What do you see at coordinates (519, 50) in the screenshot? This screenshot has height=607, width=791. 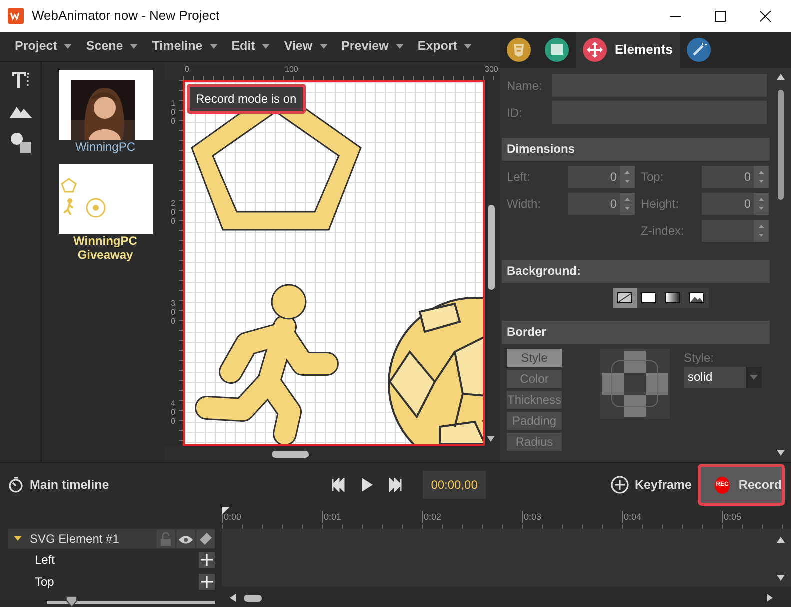 I see `shield-icon` at bounding box center [519, 50].